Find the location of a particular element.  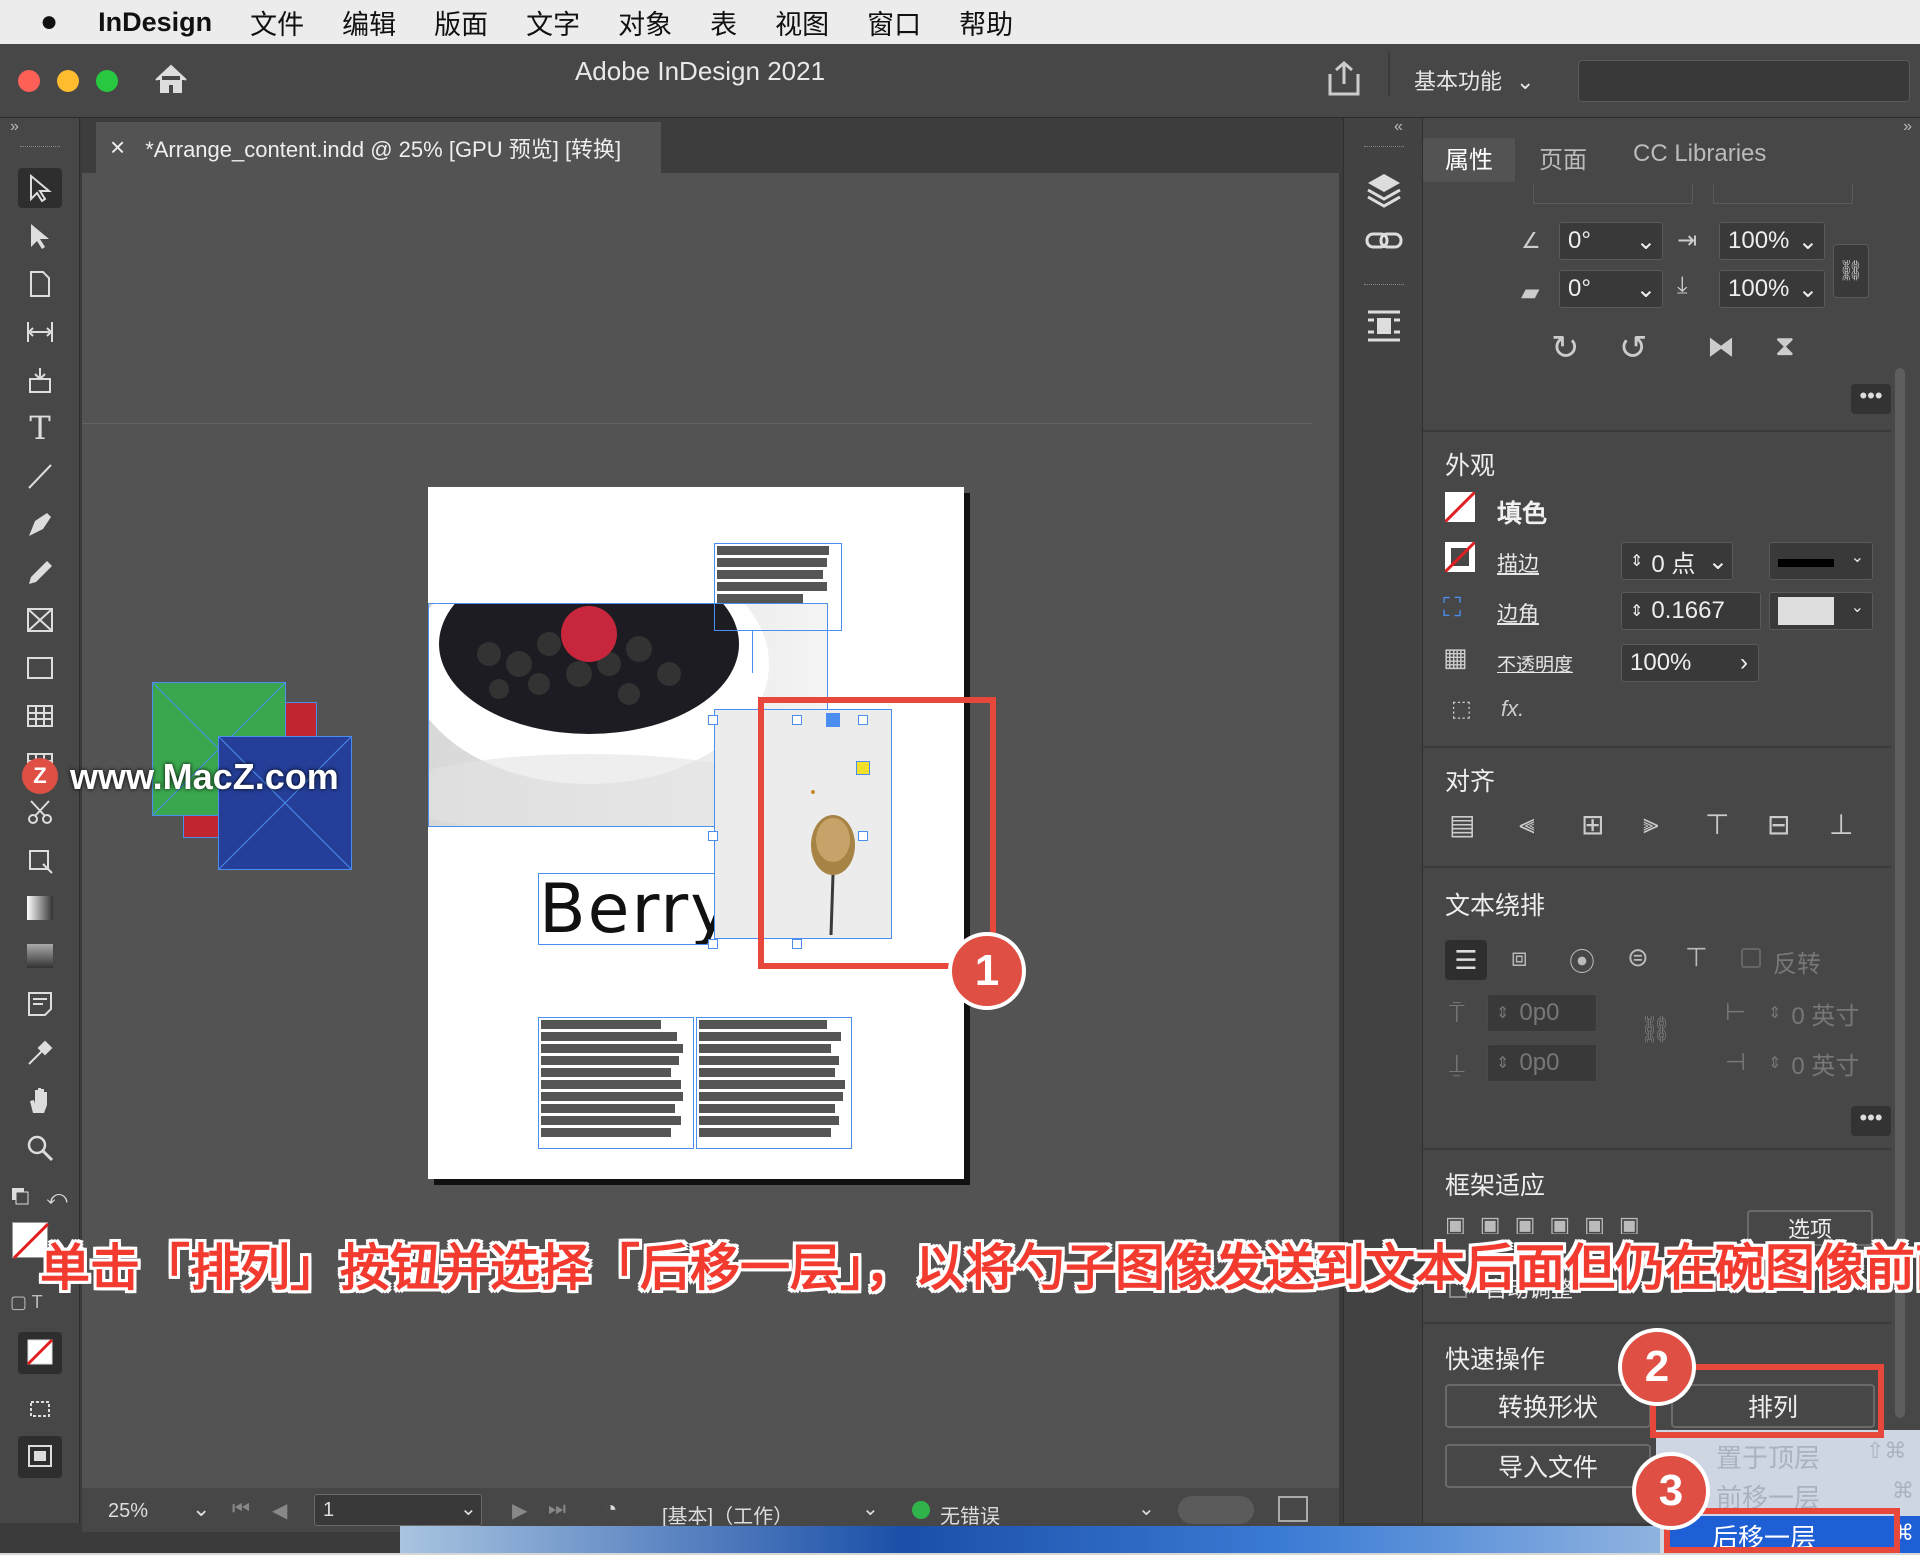

zoom-level: 25% is located at coordinates (128, 1511).